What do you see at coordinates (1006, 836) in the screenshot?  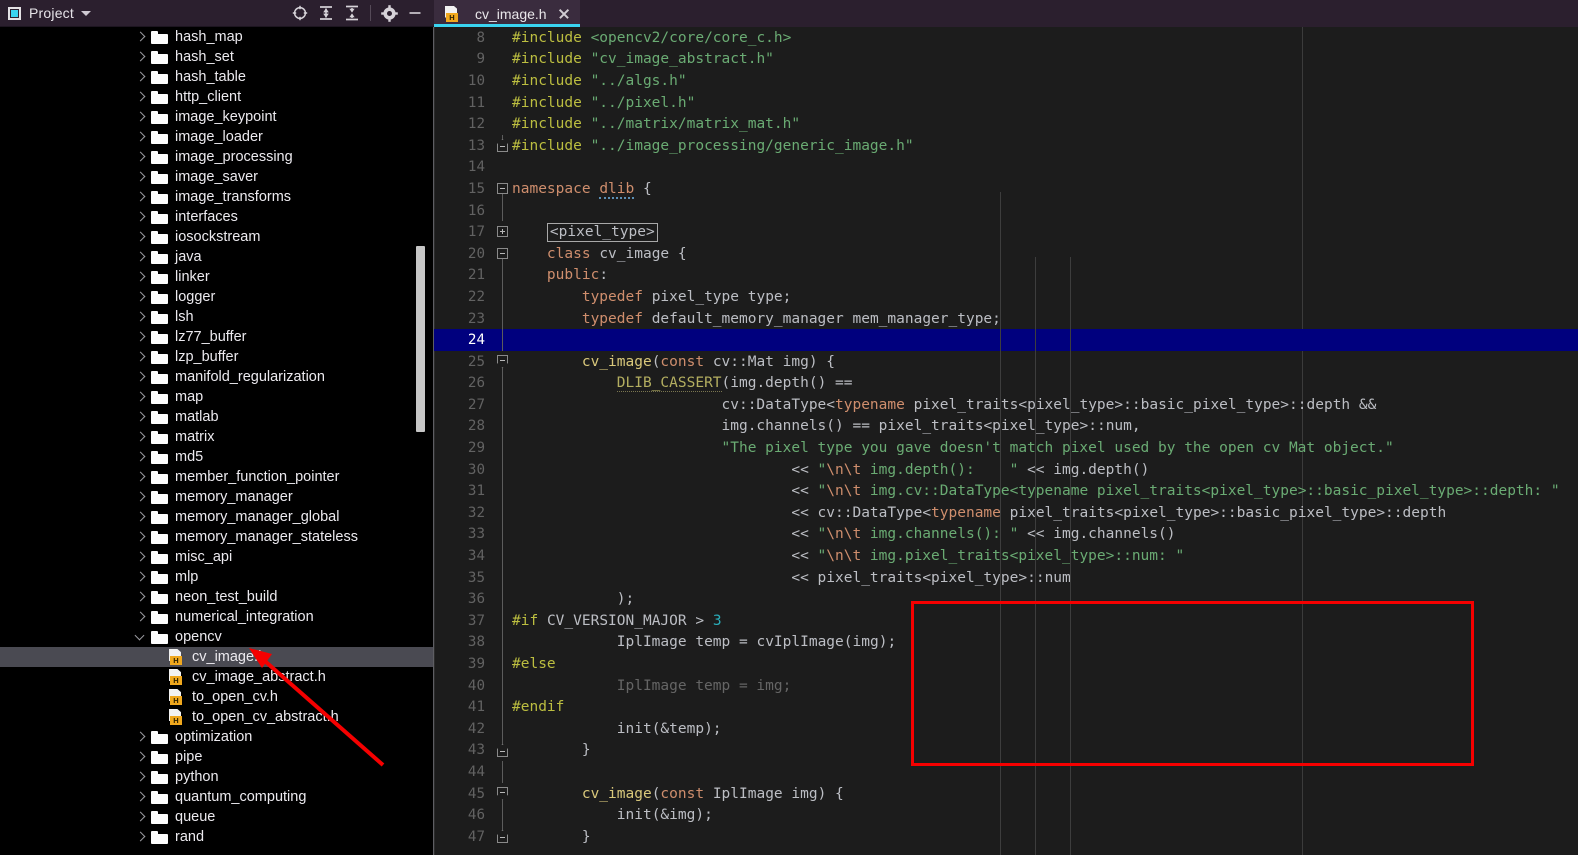 I see `code-line-47: 47 }` at bounding box center [1006, 836].